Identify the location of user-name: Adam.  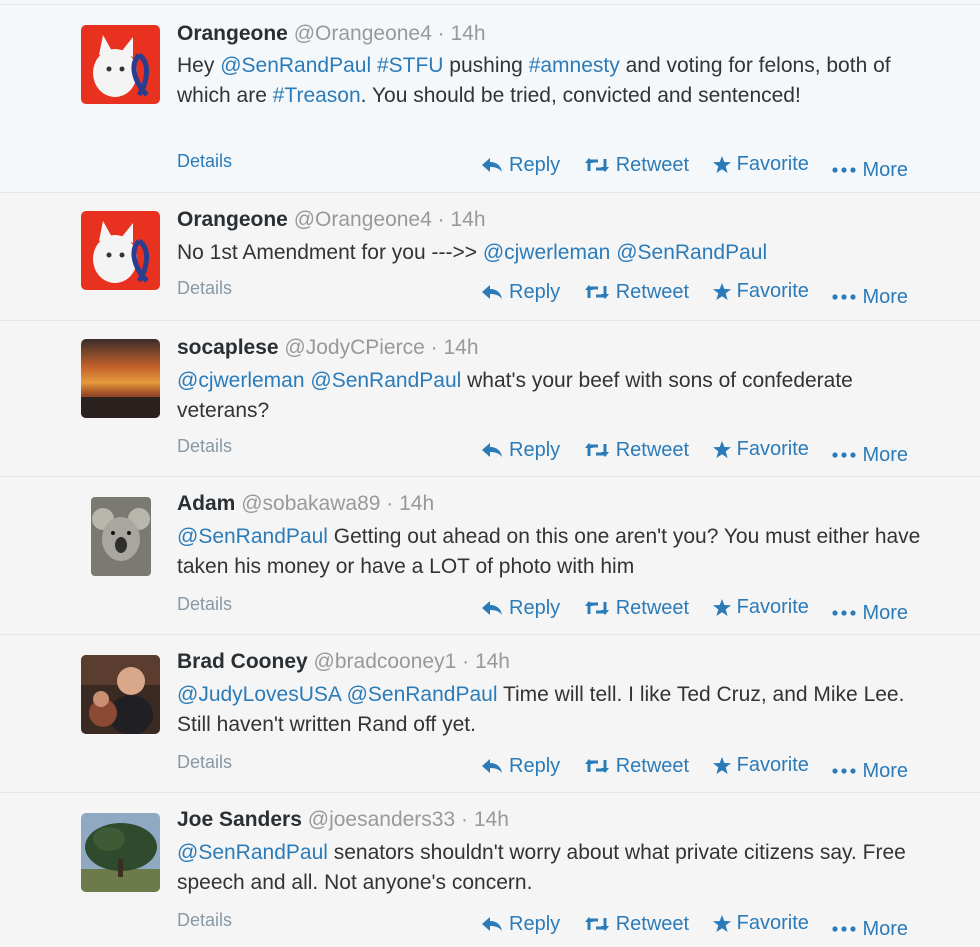
(206, 503).